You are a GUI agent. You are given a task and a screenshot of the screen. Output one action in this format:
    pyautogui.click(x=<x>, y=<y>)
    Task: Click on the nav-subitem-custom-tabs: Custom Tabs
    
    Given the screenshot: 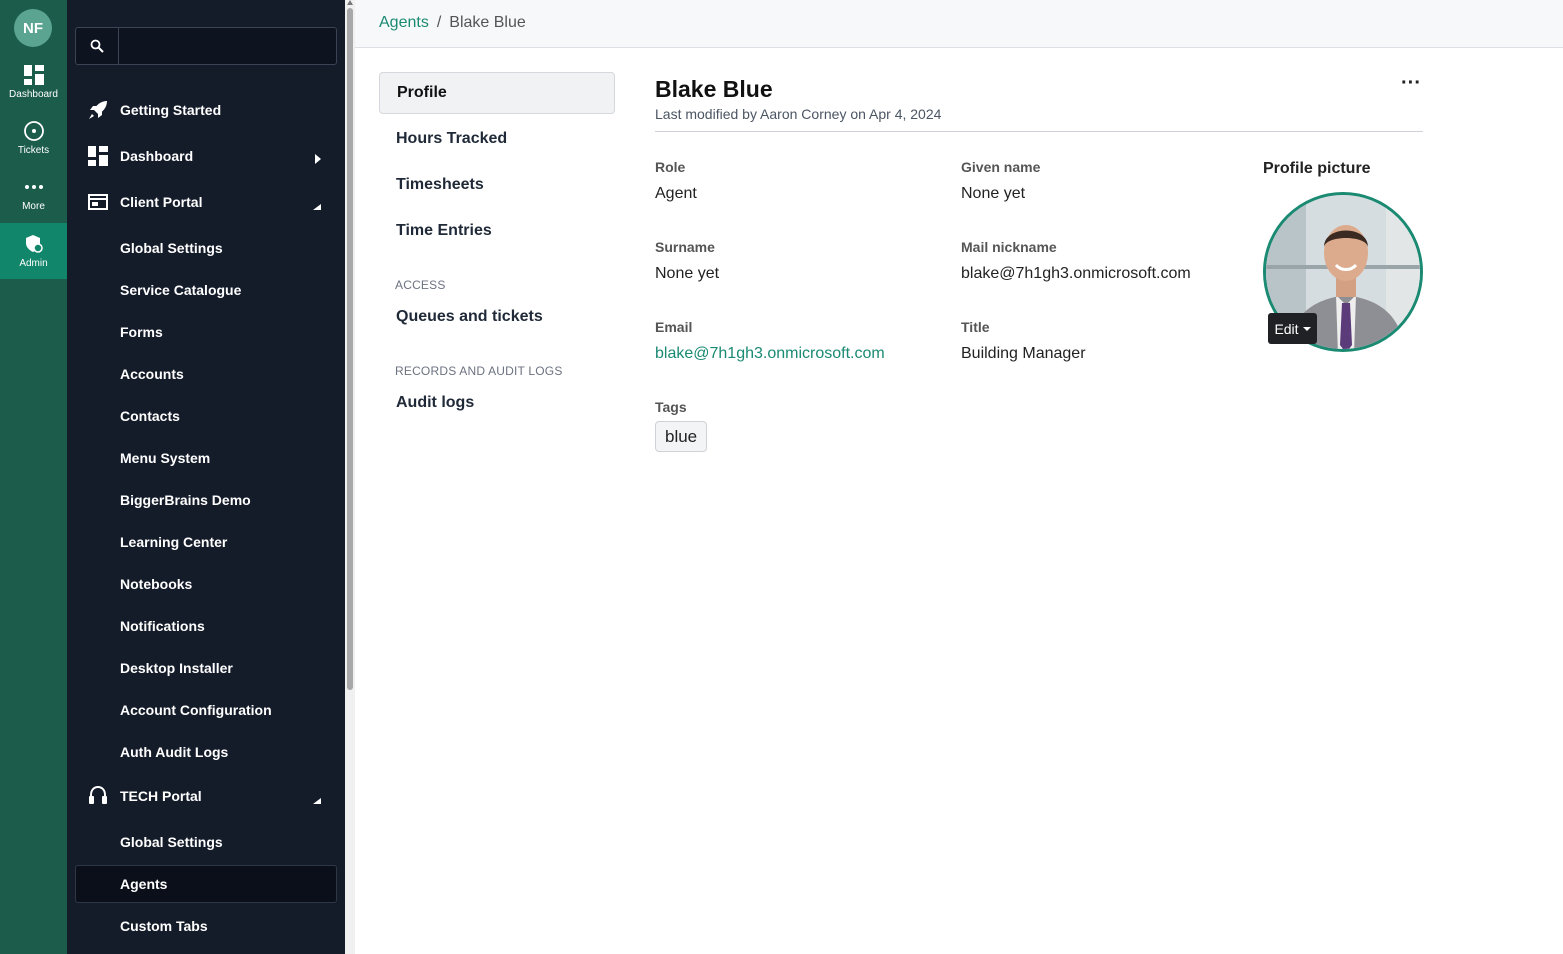 What is the action you would take?
    pyautogui.click(x=206, y=926)
    